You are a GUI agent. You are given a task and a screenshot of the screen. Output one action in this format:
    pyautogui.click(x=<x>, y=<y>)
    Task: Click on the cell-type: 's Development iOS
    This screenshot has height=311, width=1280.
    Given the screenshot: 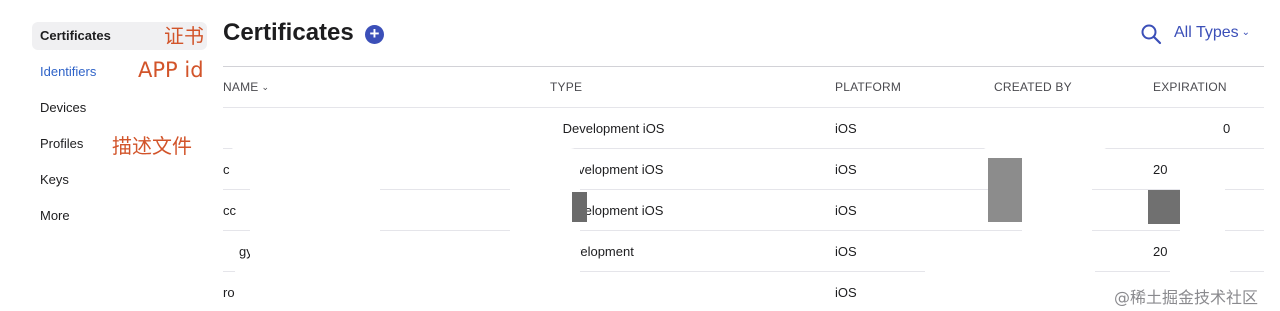 What is the action you would take?
    pyautogui.click(x=607, y=128)
    